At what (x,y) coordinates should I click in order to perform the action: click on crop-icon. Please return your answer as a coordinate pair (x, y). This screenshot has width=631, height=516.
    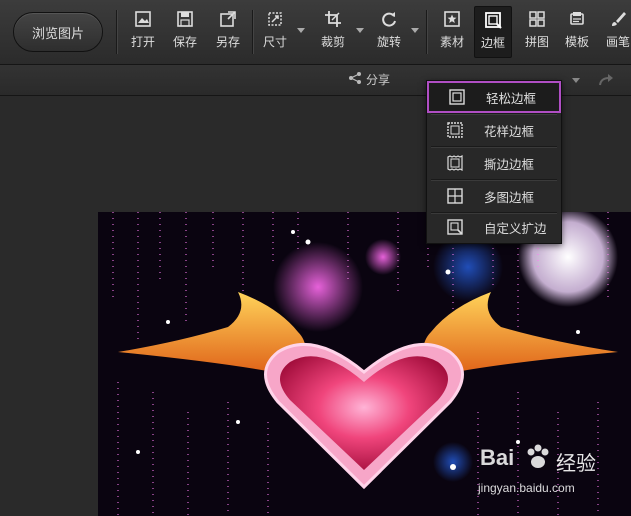
    Looking at the image, I should click on (333, 19).